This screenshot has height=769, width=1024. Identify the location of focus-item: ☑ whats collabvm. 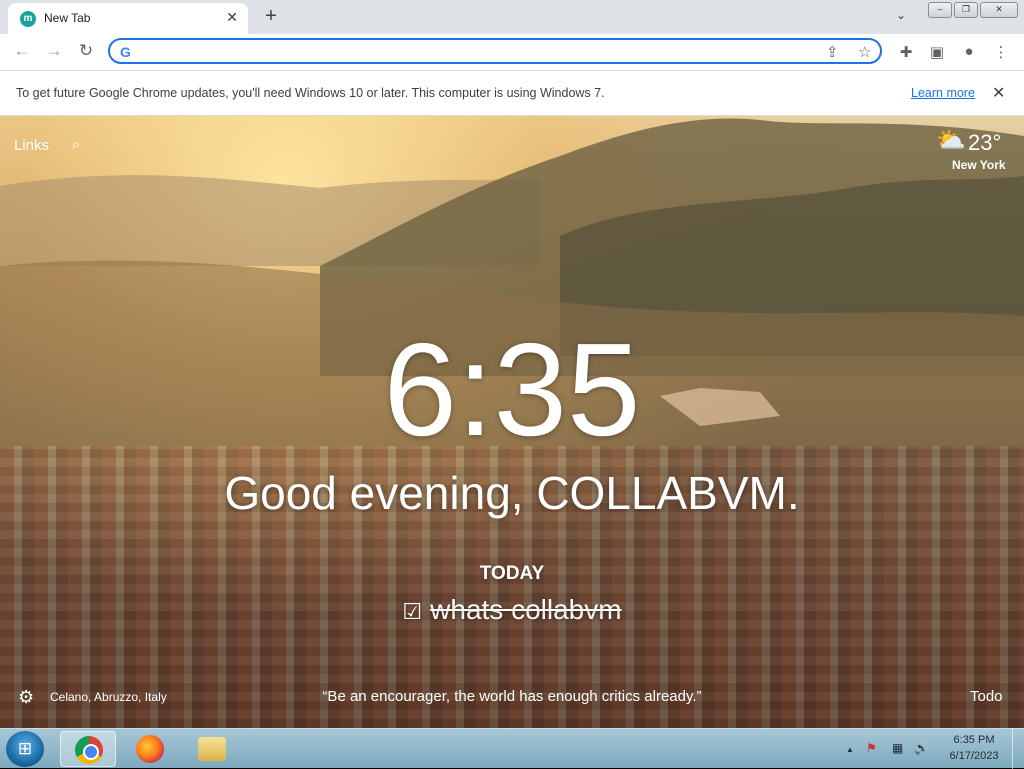
(512, 610).